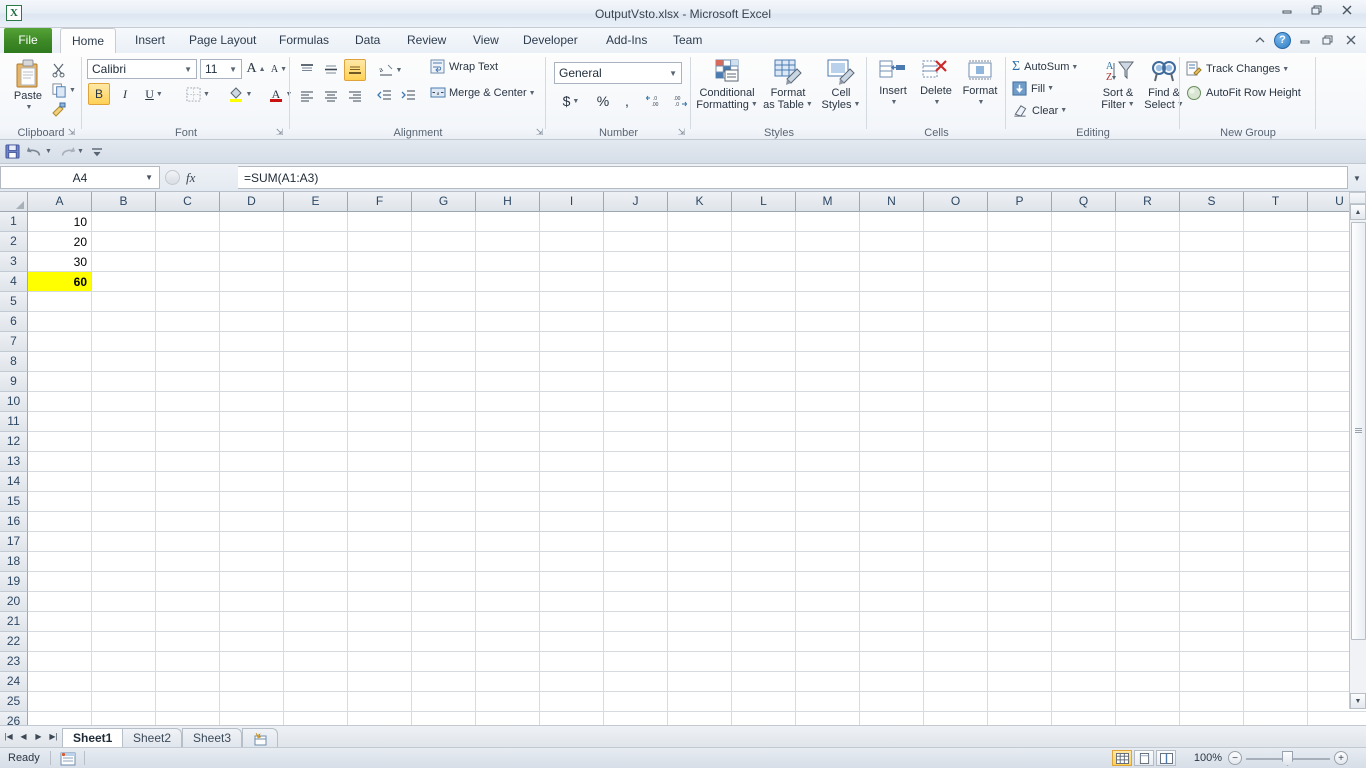 The image size is (1366, 768). What do you see at coordinates (508, 582) in the screenshot?
I see `cell-H19` at bounding box center [508, 582].